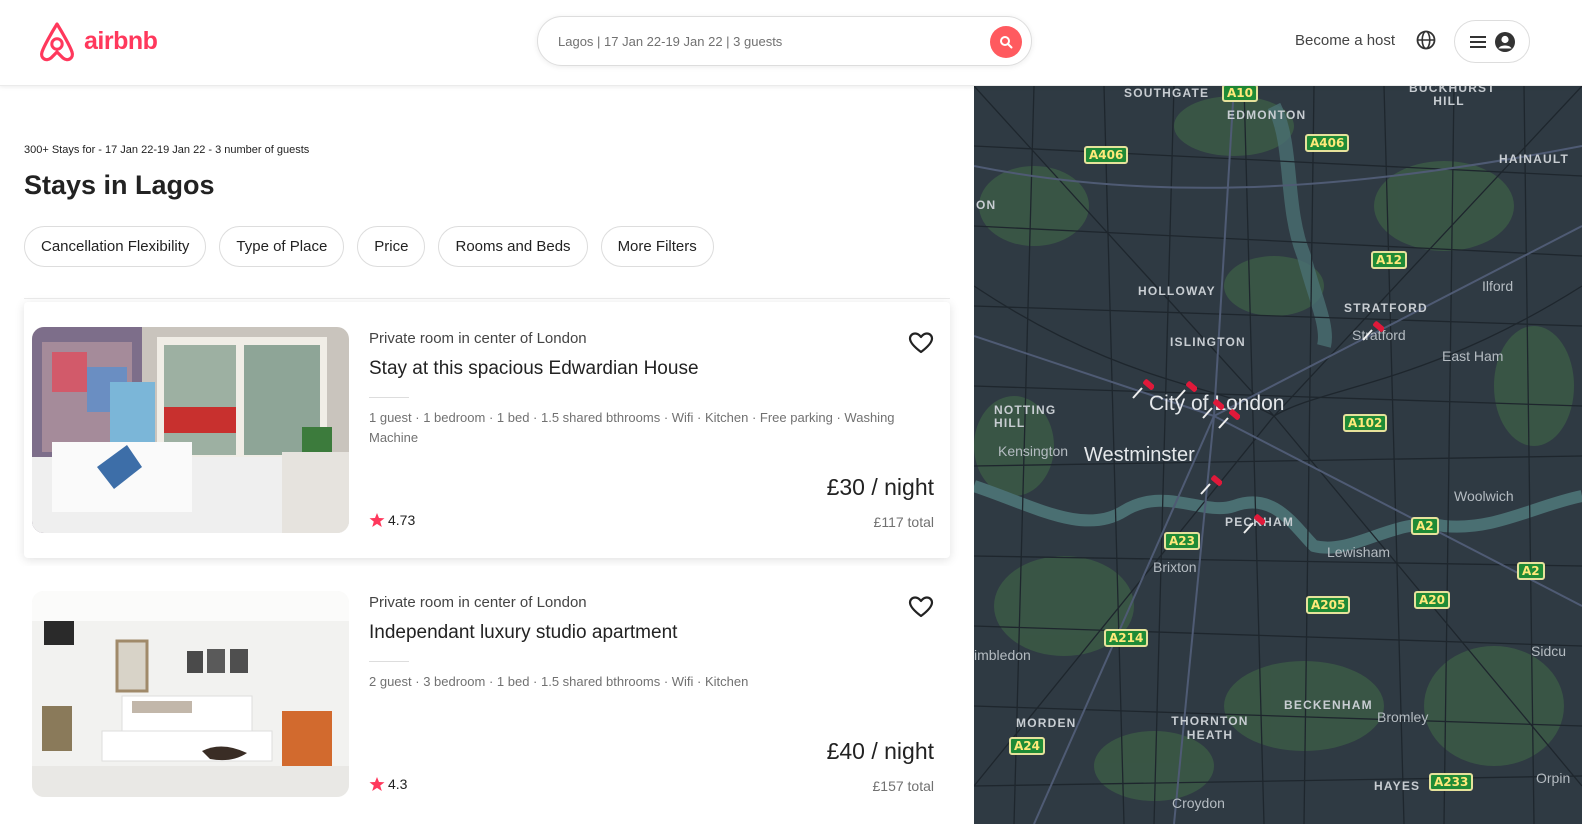 The image size is (1582, 824). What do you see at coordinates (880, 487) in the screenshot?
I see `listing-price: £30 / night` at bounding box center [880, 487].